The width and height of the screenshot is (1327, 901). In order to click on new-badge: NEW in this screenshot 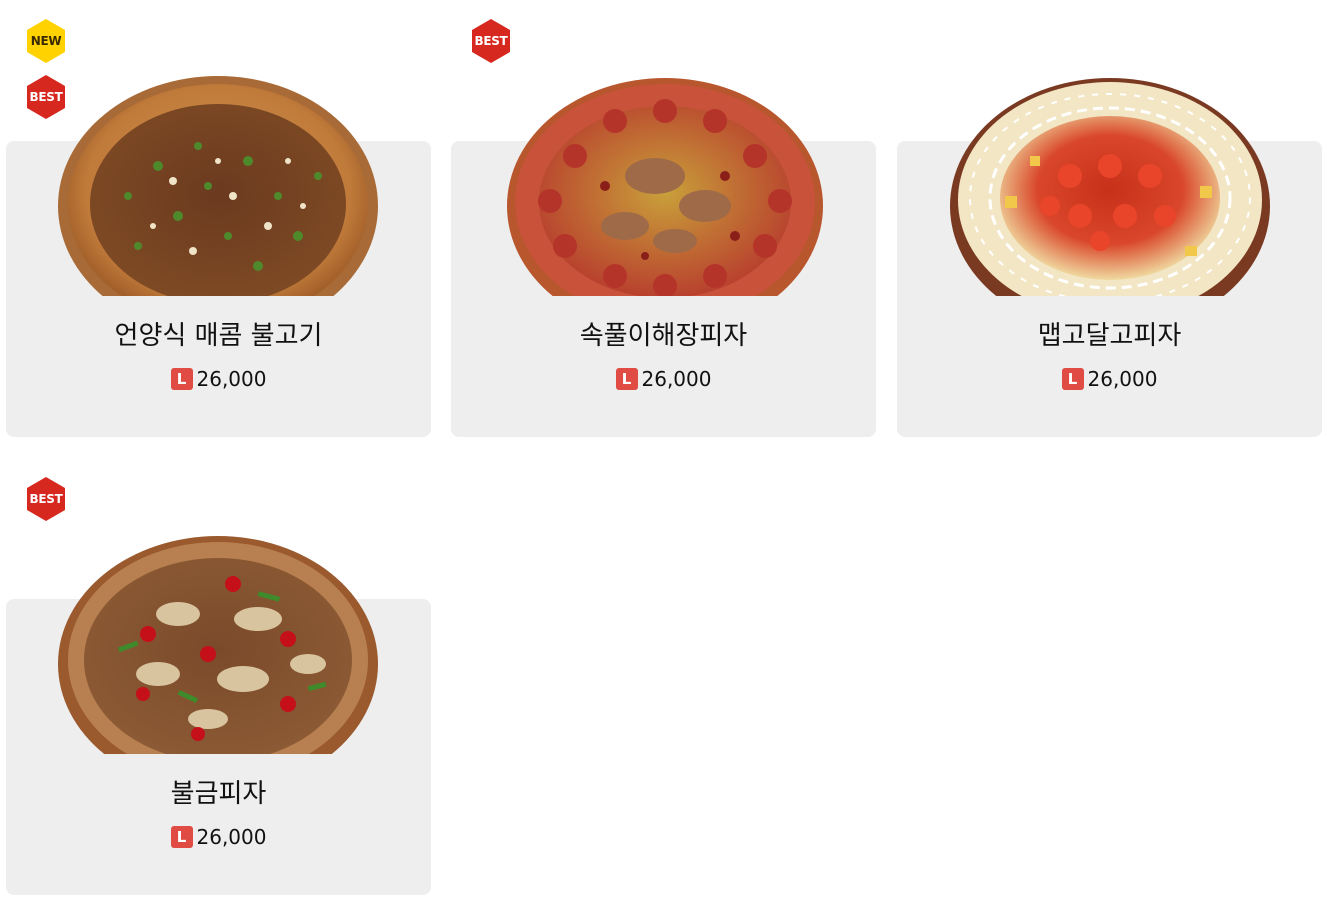, I will do `click(46, 41)`.